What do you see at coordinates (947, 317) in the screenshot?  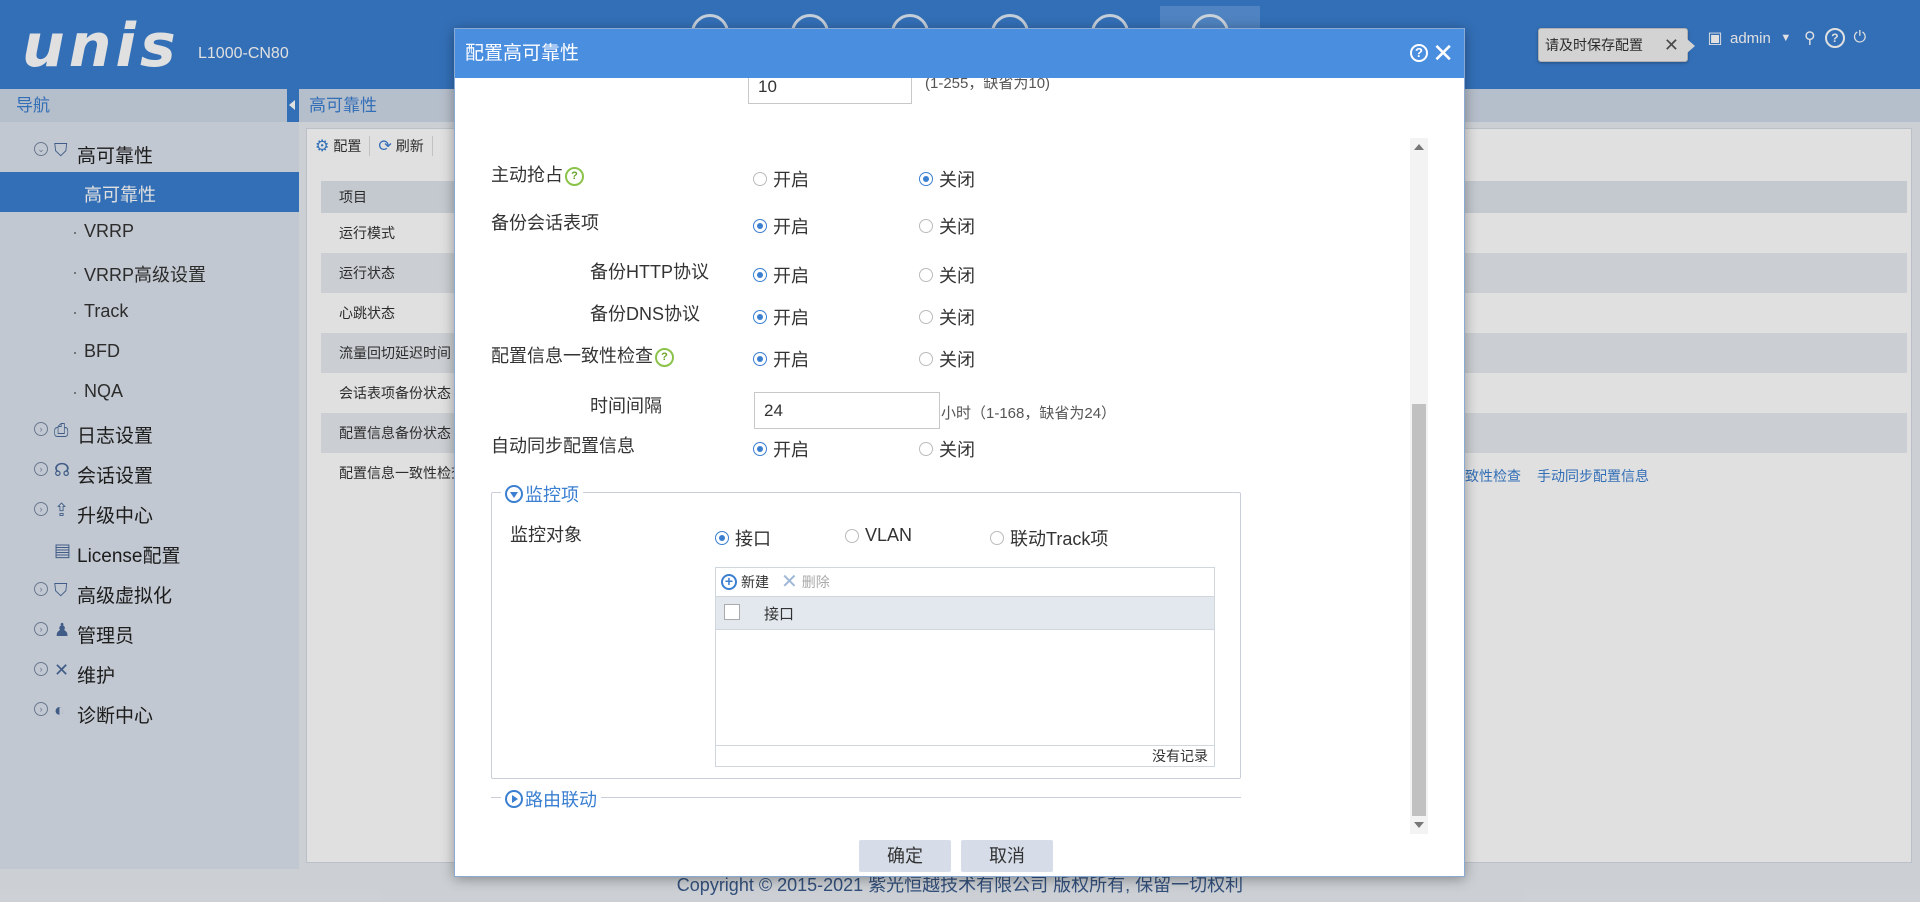 I see `backup-dns-off-radio: 关闭` at bounding box center [947, 317].